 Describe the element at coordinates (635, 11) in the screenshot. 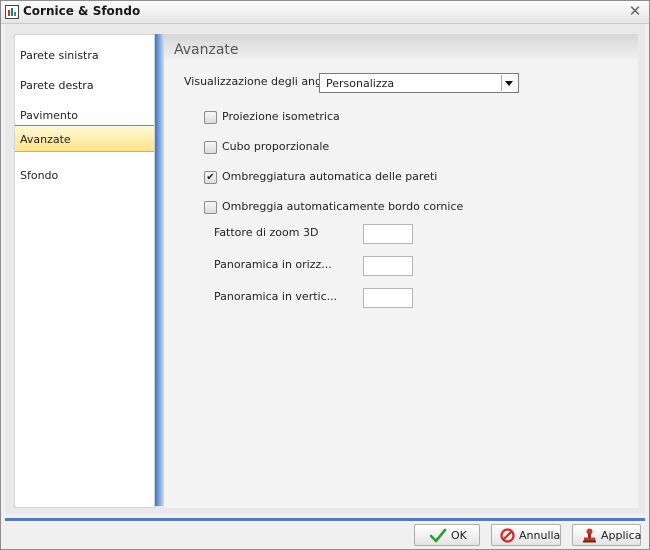

I see `close-icon: ✕` at that location.